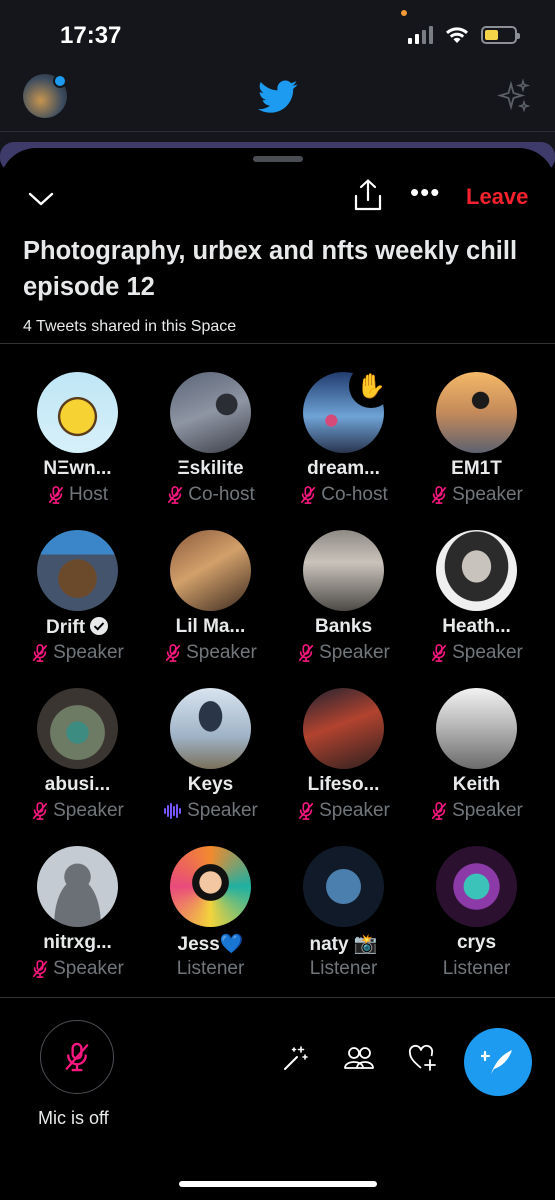  I want to click on participant-name-text: naty 📸, so click(343, 944).